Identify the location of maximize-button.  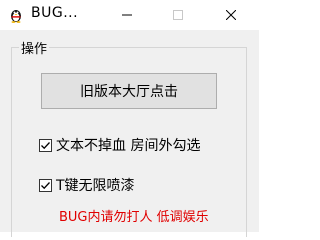
(178, 15).